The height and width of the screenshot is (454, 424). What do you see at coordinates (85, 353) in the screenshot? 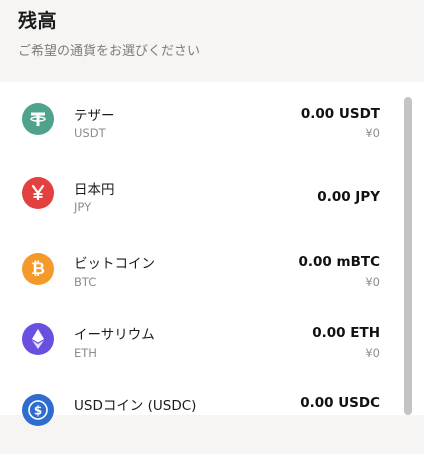
I see `currency-symbol: ETH` at bounding box center [85, 353].